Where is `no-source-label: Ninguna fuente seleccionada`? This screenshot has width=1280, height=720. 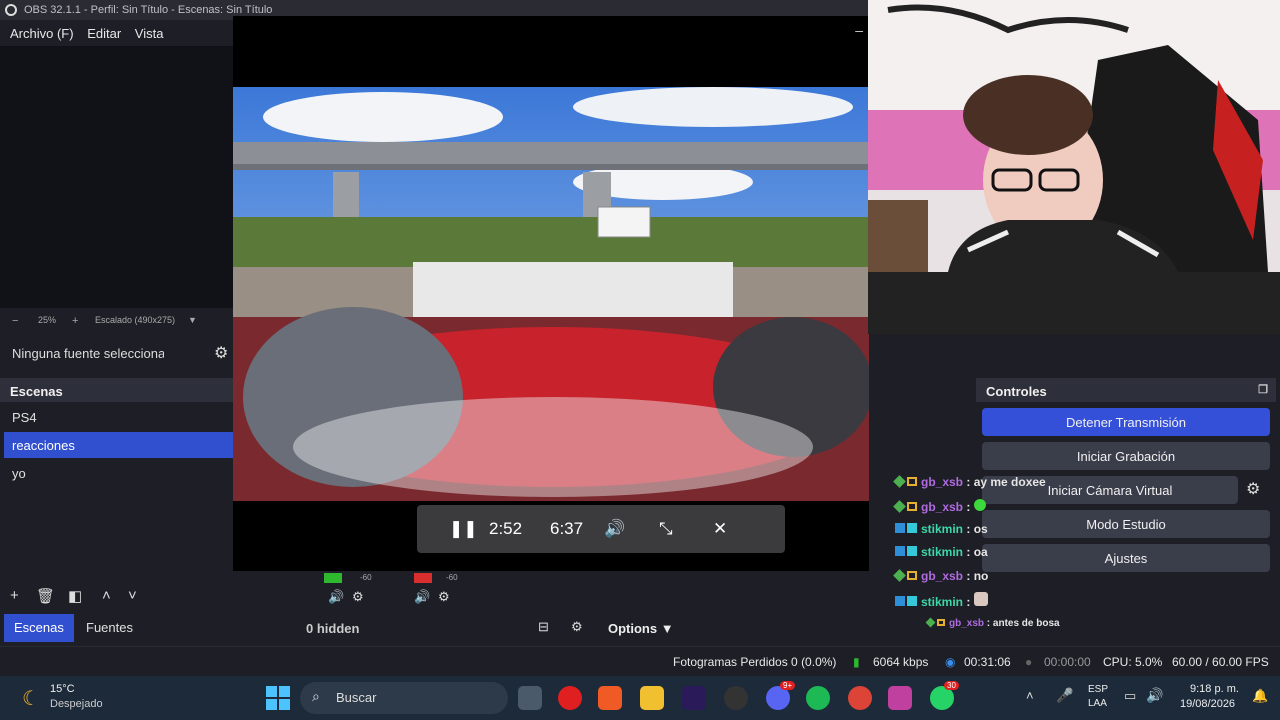 no-source-label: Ninguna fuente seleccionada is located at coordinates (88, 353).